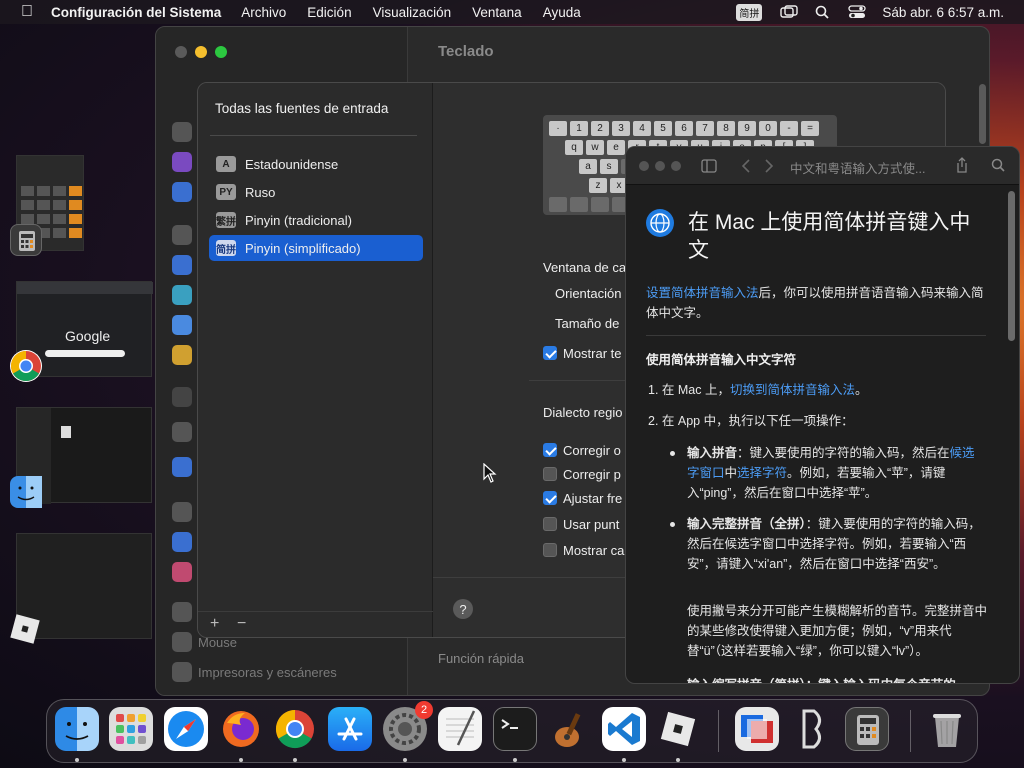  Describe the element at coordinates (642, 128) in the screenshot. I see `keyboard-key: 4` at that location.